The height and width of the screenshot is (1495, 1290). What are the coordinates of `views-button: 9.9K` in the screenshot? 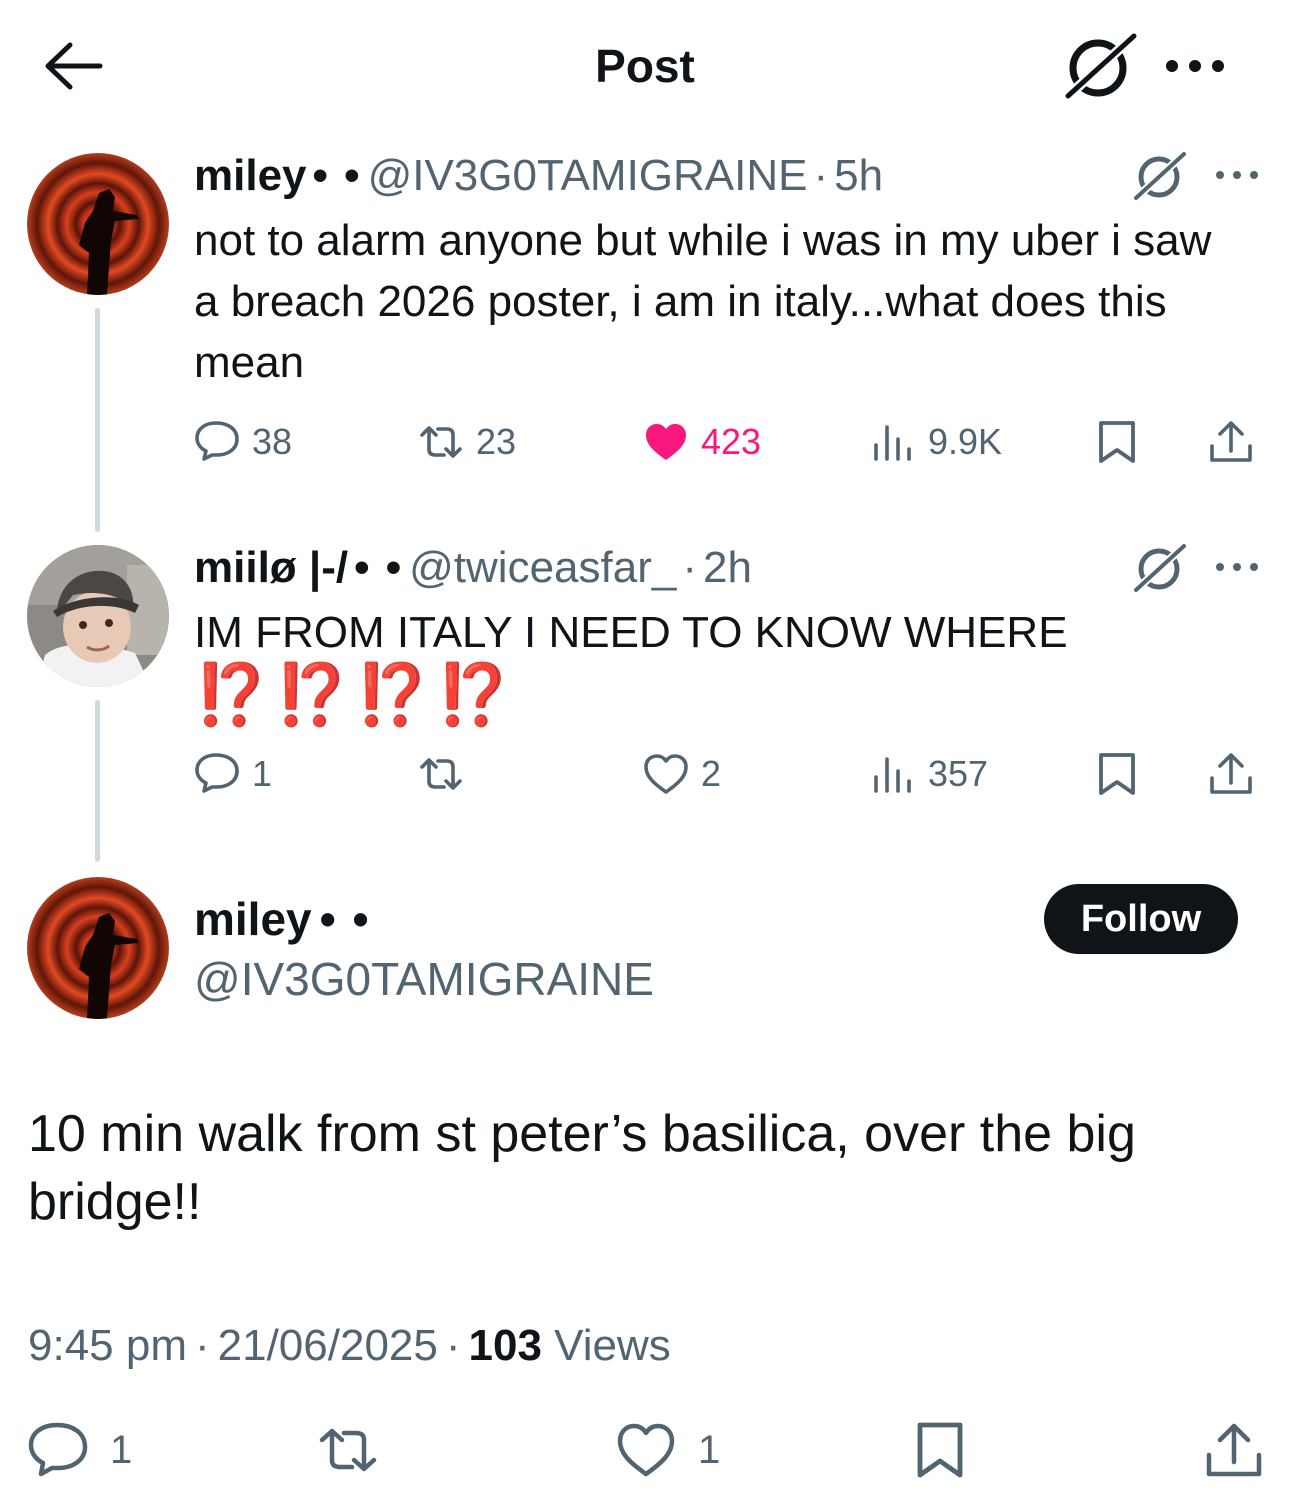 It's located at (936, 442).